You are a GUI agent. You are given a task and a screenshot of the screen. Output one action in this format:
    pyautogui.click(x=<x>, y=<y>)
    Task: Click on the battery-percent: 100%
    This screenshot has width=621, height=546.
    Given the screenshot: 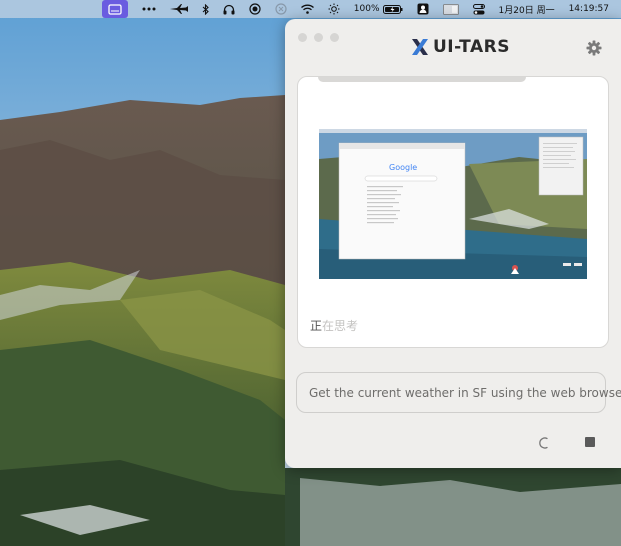 What is the action you would take?
    pyautogui.click(x=366, y=9)
    